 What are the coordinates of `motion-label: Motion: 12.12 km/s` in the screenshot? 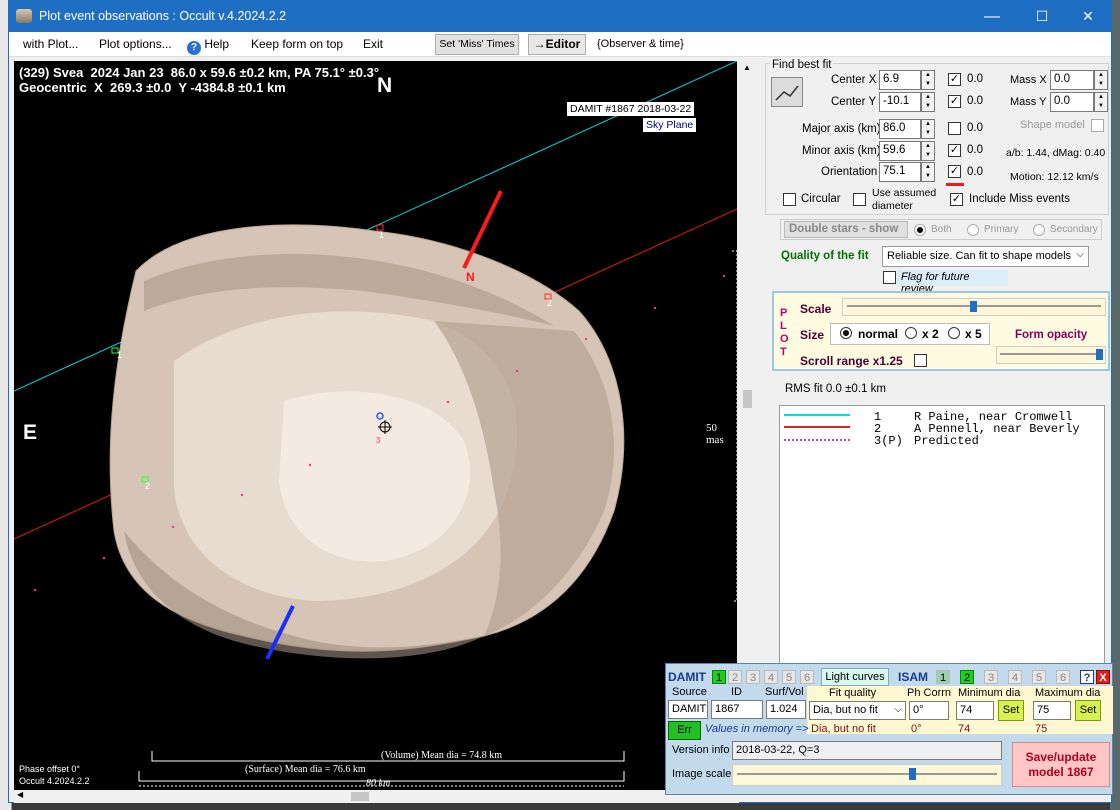 It's located at (1054, 177).